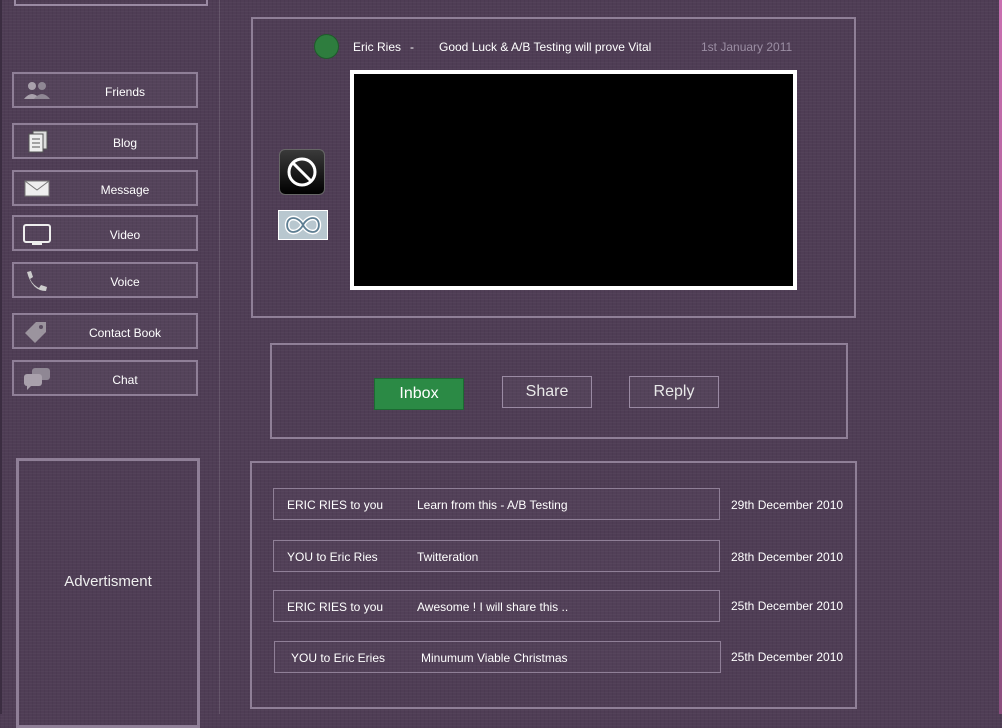  What do you see at coordinates (37, 234) in the screenshot?
I see `screen-icon` at bounding box center [37, 234].